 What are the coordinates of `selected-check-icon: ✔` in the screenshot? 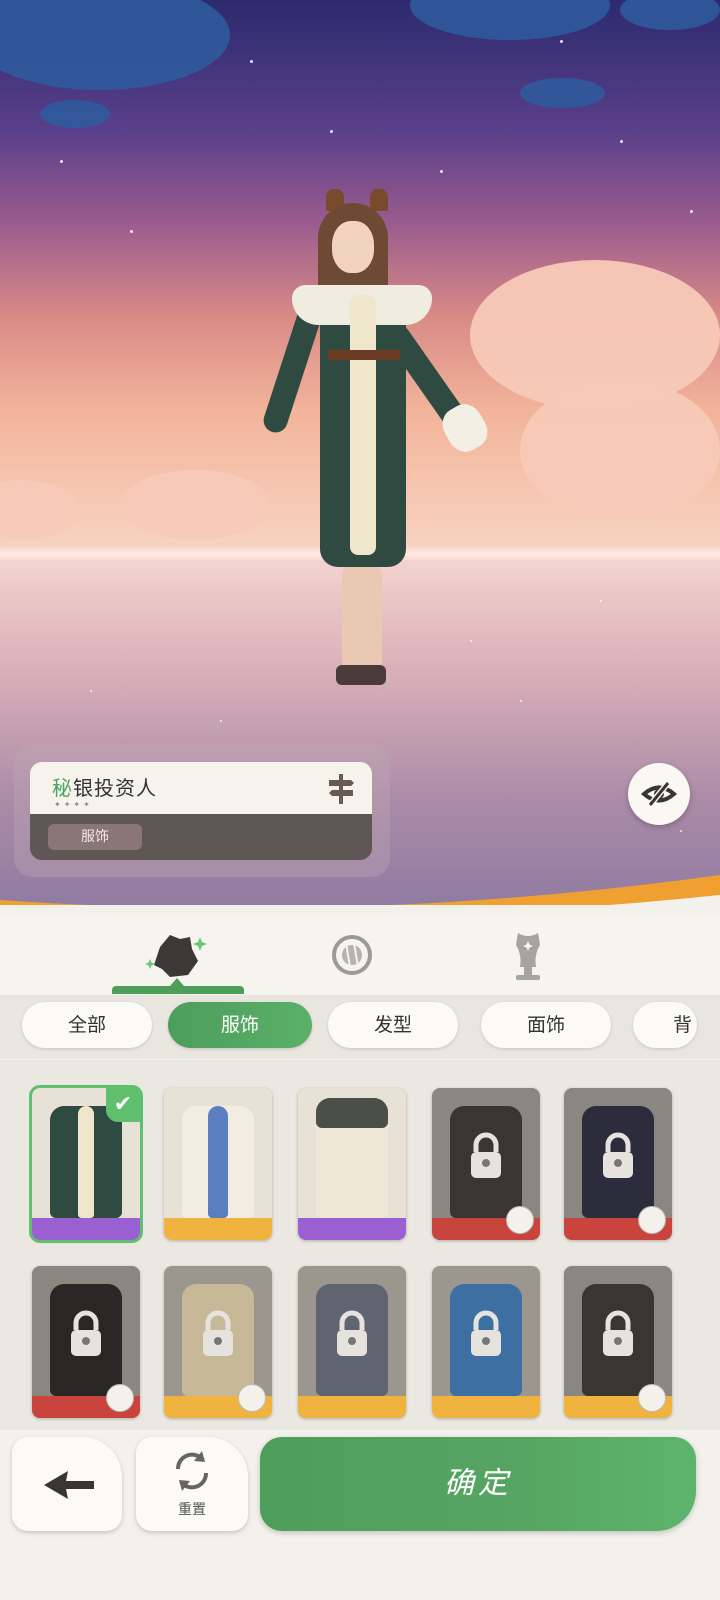 It's located at (123, 1105).